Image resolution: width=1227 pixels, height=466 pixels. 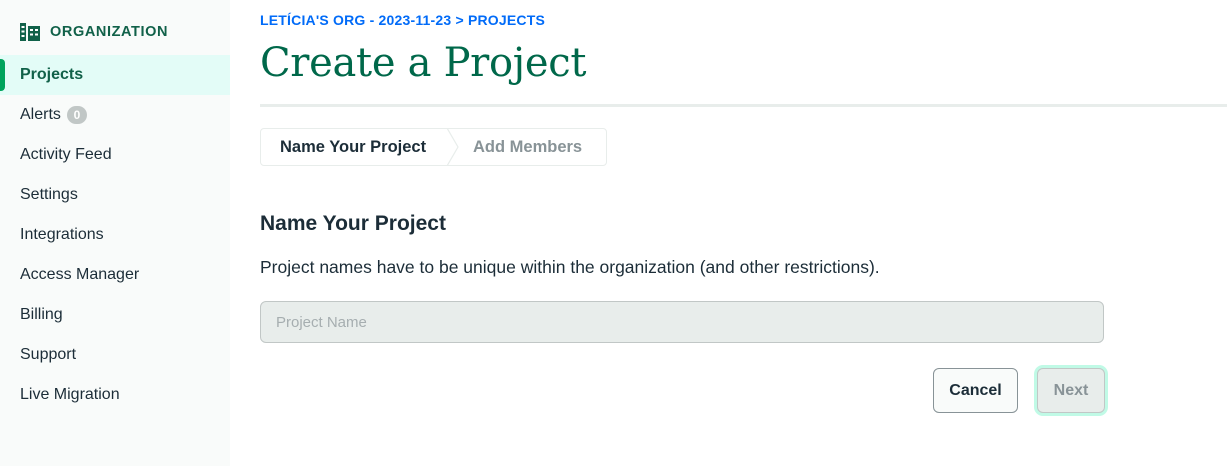 I want to click on building-icon, so click(x=30, y=32).